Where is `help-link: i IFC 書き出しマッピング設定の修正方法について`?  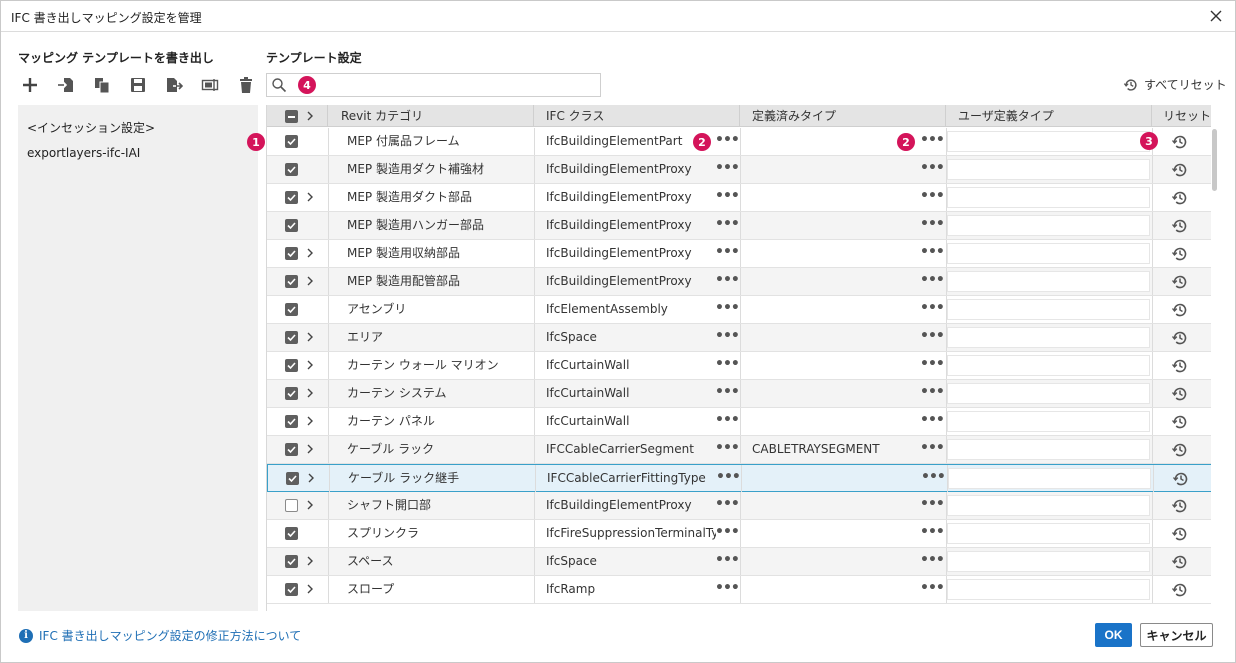
help-link: i IFC 書き出しマッピング設定の修正方法について is located at coordinates (160, 635).